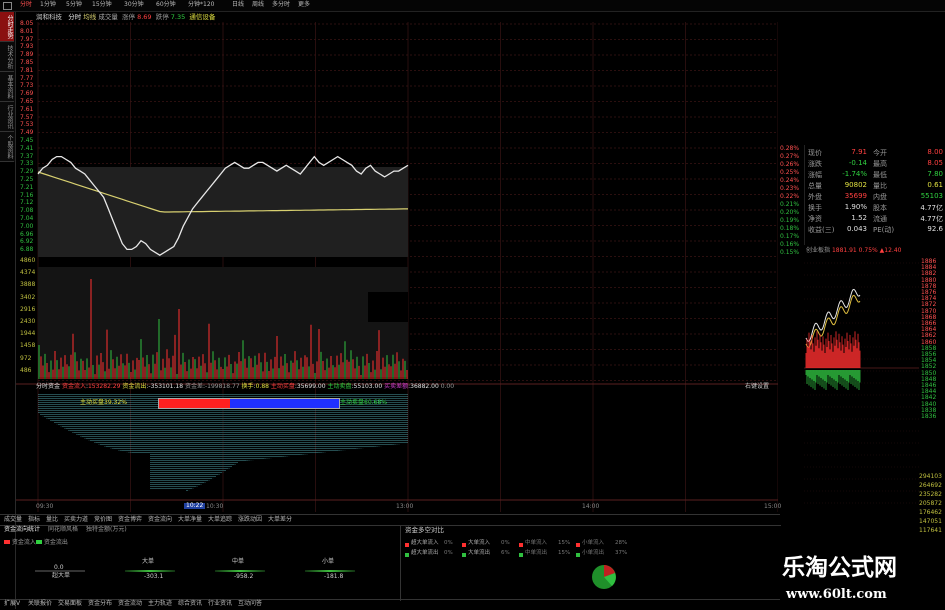  Describe the element at coordinates (930, 503) in the screenshot. I see `index-vol-tick: 205872` at that location.